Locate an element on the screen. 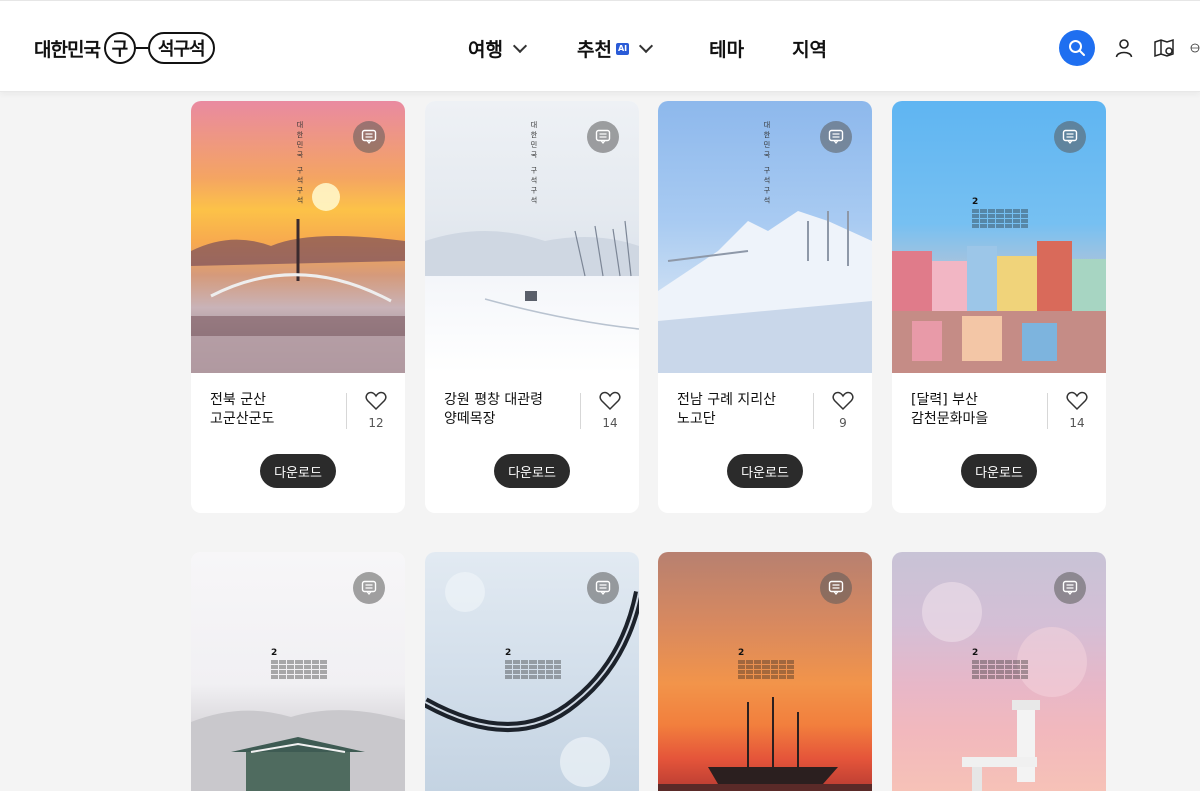 The width and height of the screenshot is (1200, 791). card-title: 전남 구례 지리산노고단 is located at coordinates (742, 410).